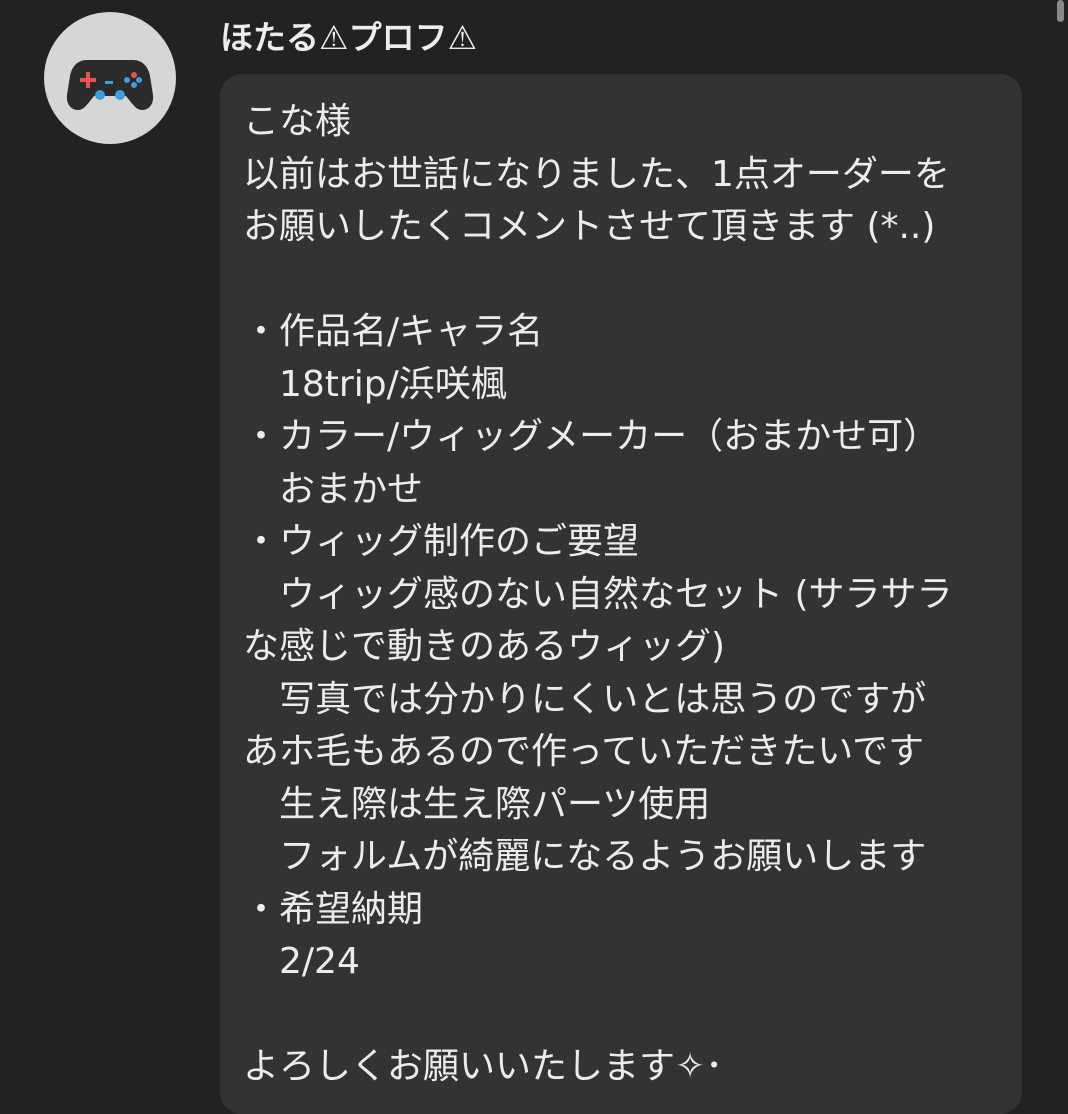 This screenshot has height=1114, width=1068. I want to click on message-line: フォルムが綺麗になるようお願いします, so click(585, 856).